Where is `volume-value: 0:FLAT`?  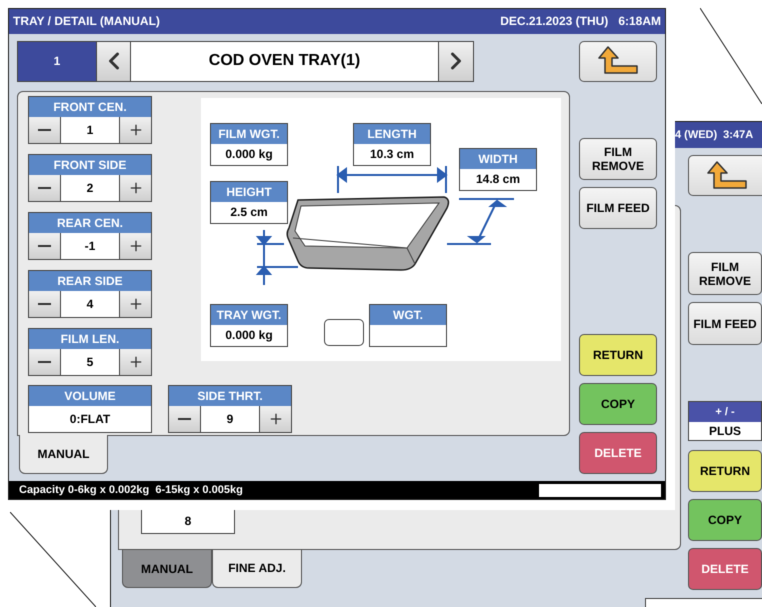
volume-value: 0:FLAT is located at coordinates (90, 419).